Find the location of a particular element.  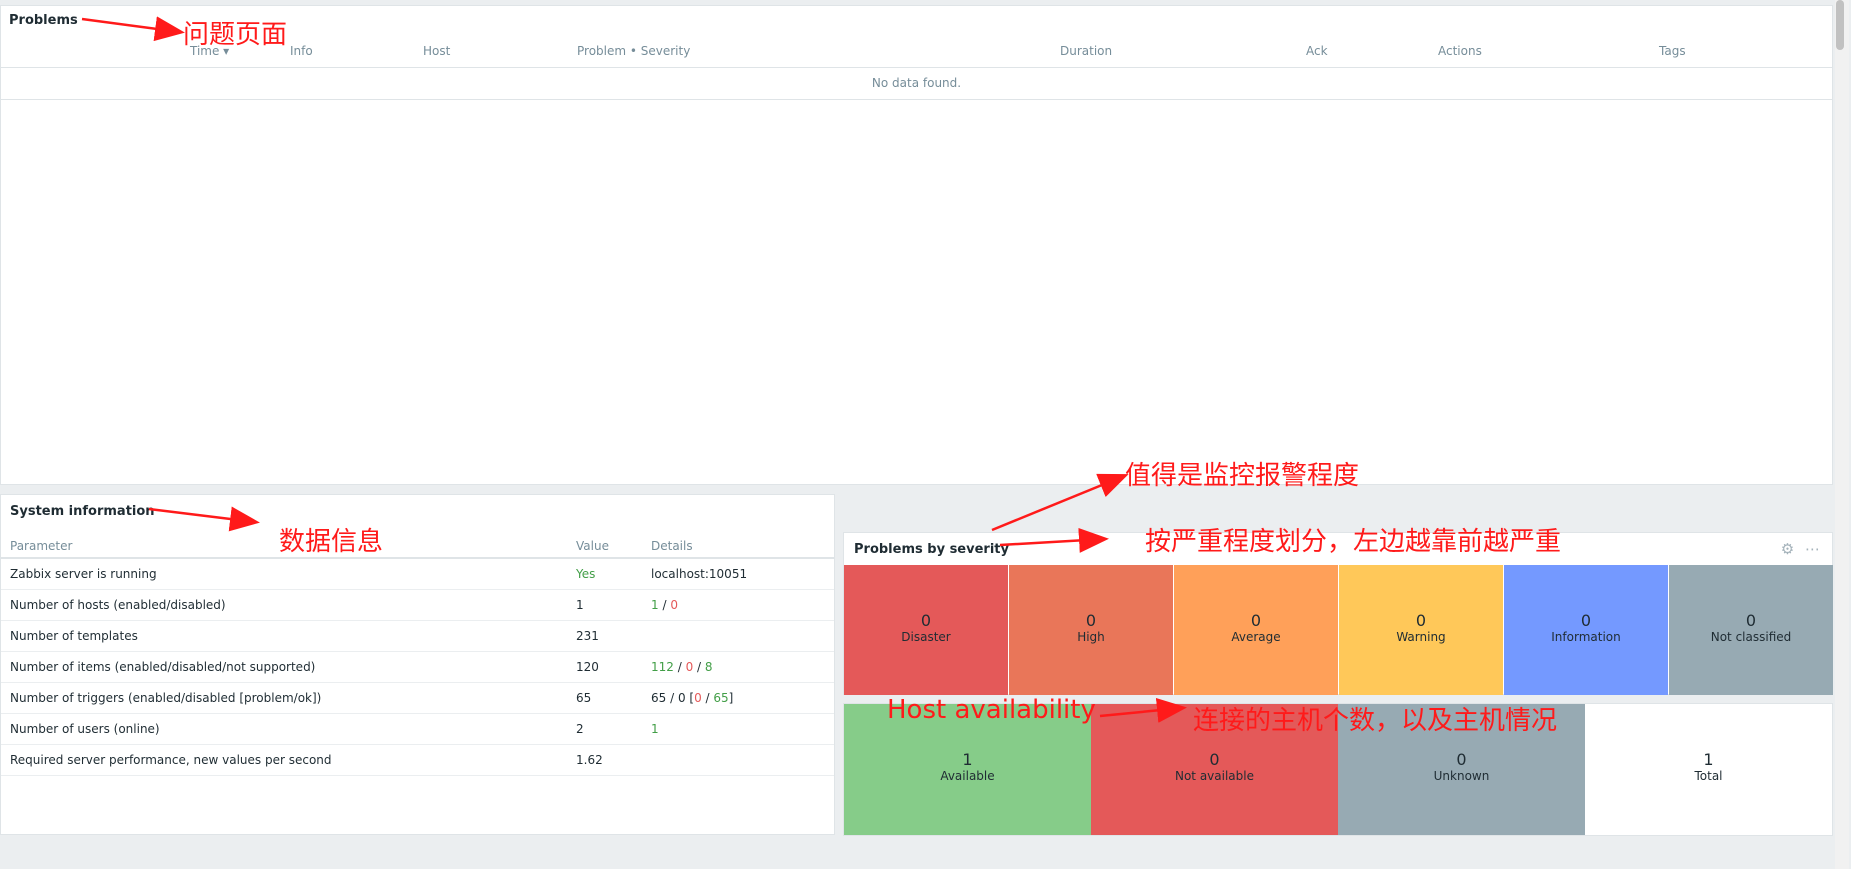

label: Warning is located at coordinates (1421, 637).